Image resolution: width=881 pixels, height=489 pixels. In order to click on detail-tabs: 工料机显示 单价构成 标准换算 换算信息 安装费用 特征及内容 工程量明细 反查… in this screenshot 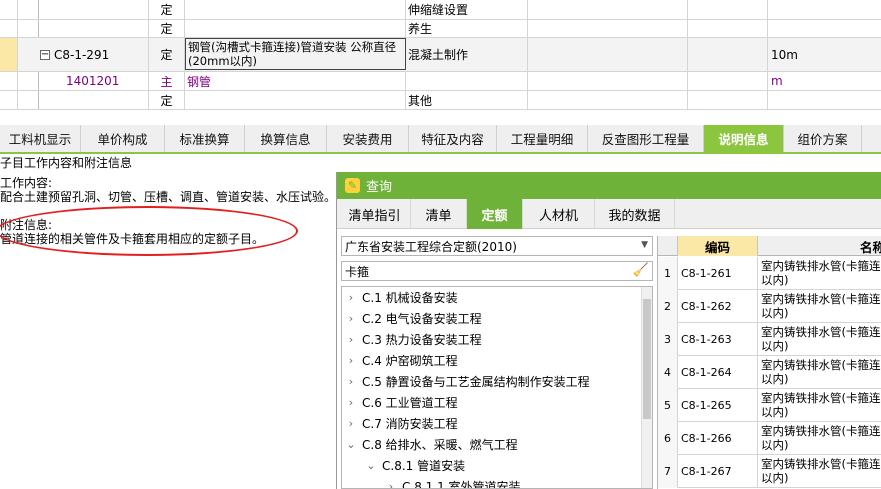, I will do `click(440, 139)`.